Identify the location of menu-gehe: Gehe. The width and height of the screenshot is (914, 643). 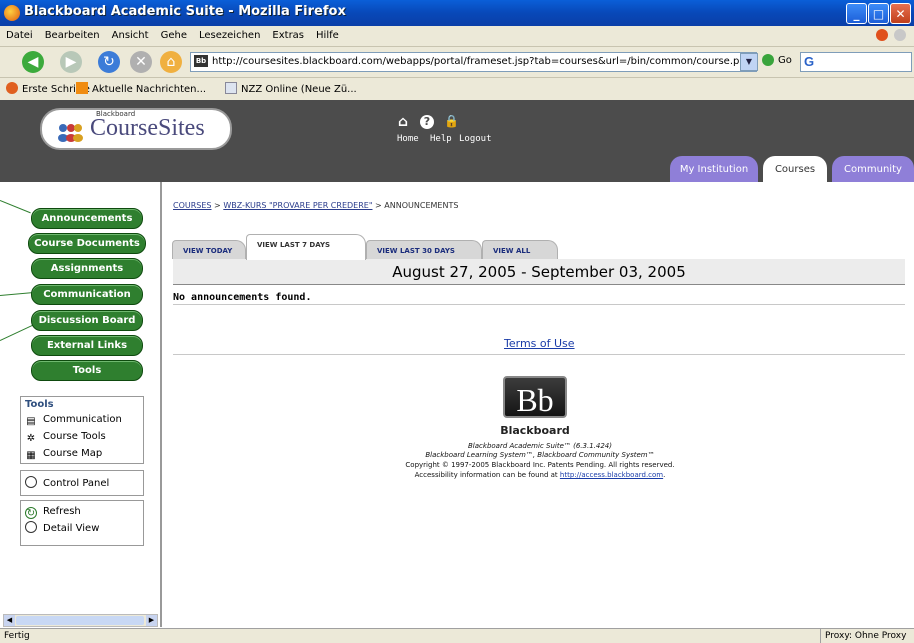
(174, 36).